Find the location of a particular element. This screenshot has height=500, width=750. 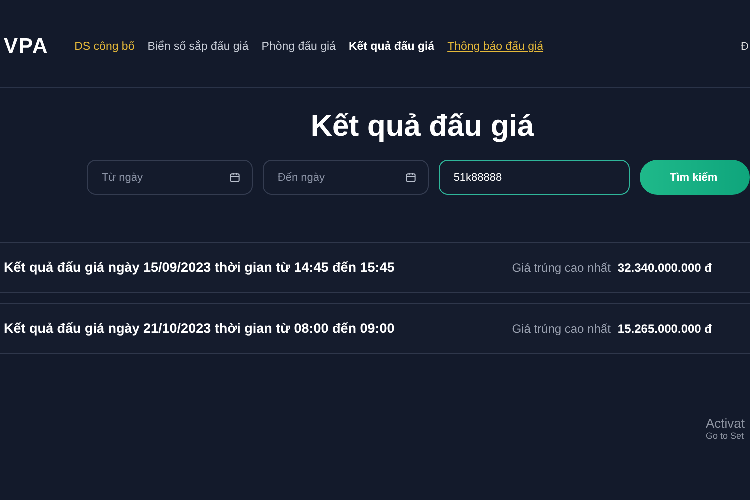

date-input: Từ ngày is located at coordinates (165, 177).